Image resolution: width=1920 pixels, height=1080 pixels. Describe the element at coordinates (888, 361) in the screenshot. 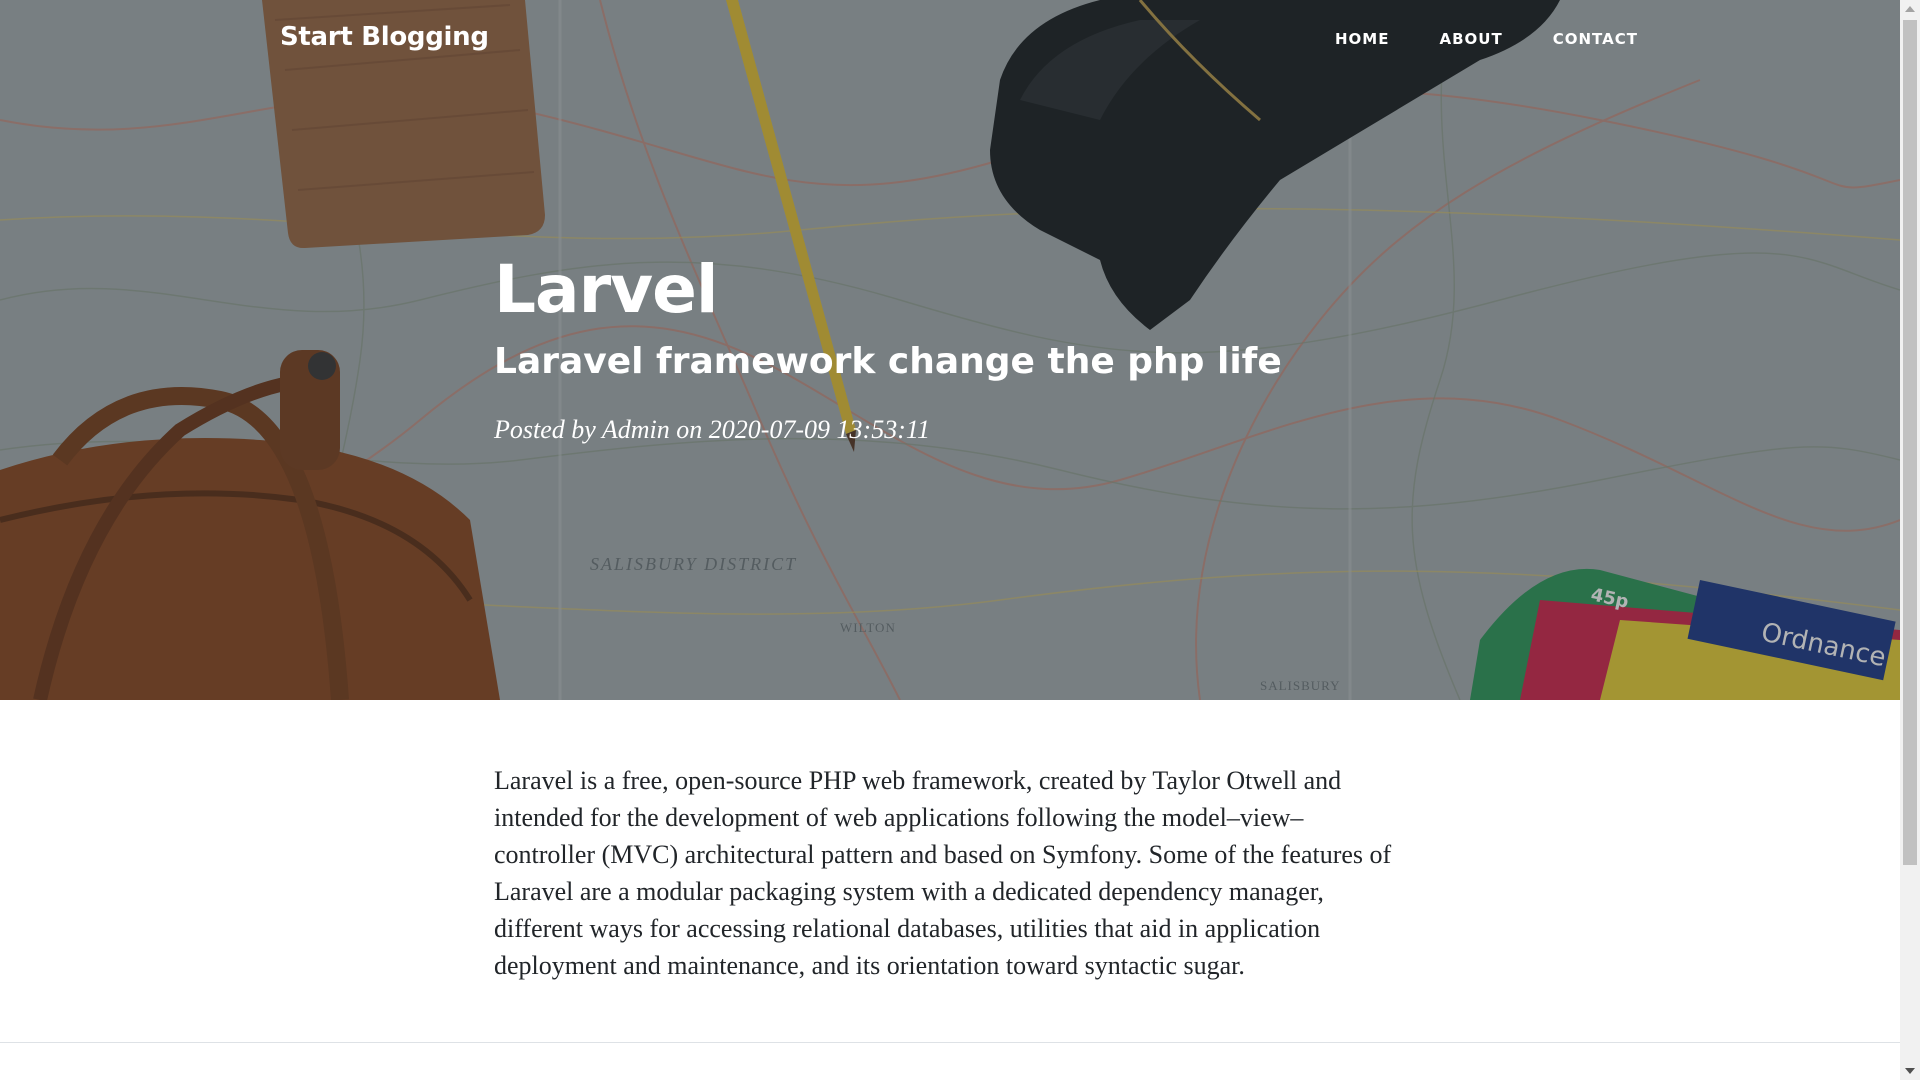

I see `post-subtitle: Laravel framework change the php life` at that location.